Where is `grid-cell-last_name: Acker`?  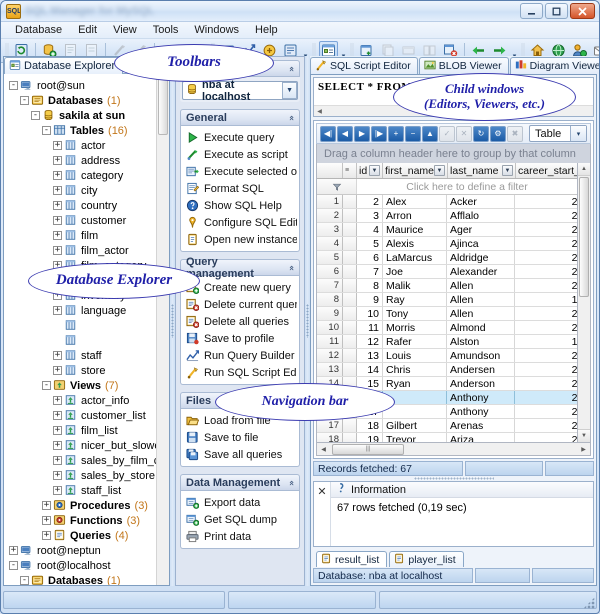
grid-cell-last_name: Acker is located at coordinates (481, 201).